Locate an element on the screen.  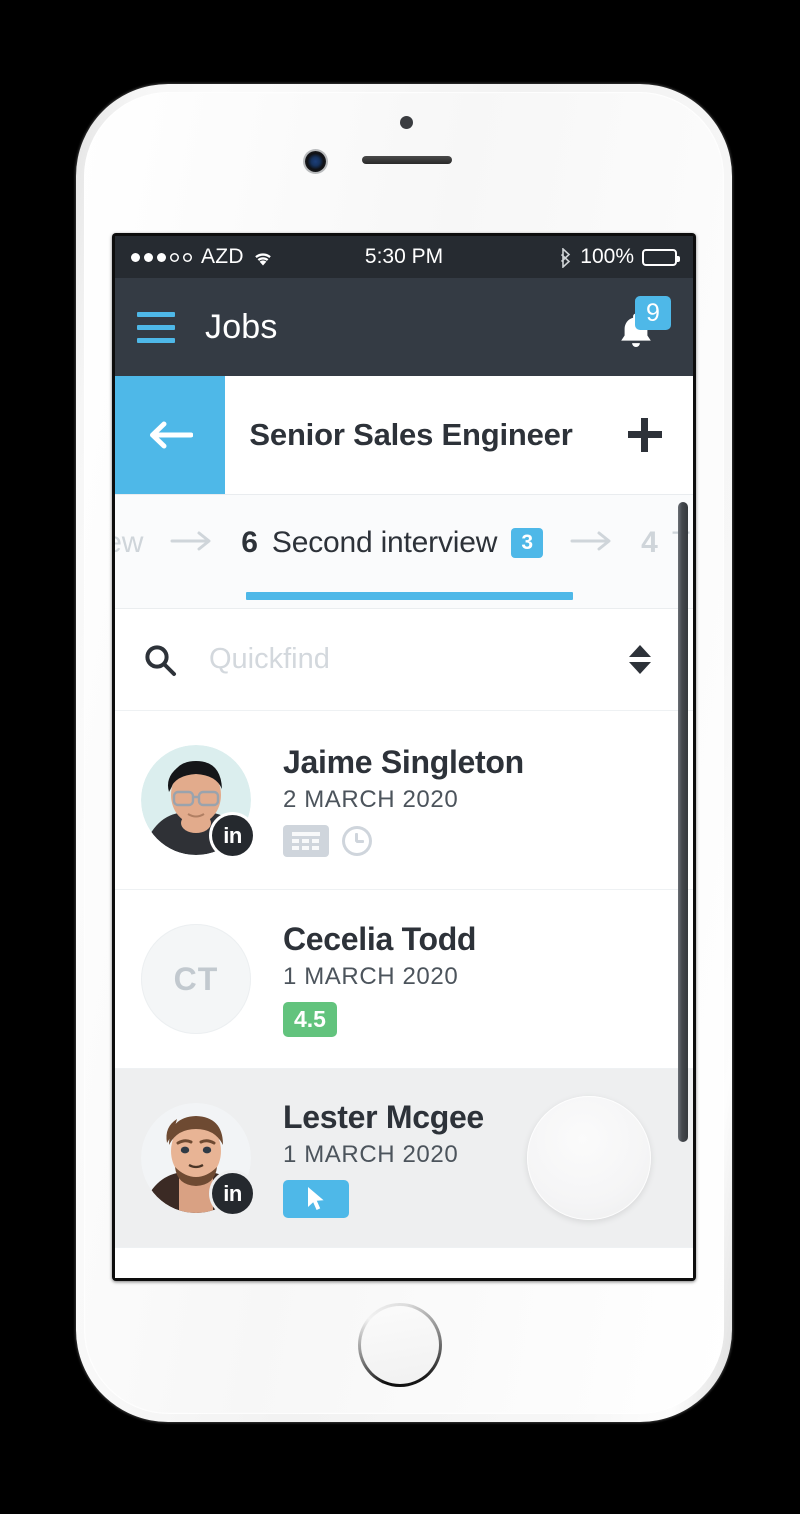
stage-tab-second-interview: 6 Second interview 3 is located at coordinates (392, 543).